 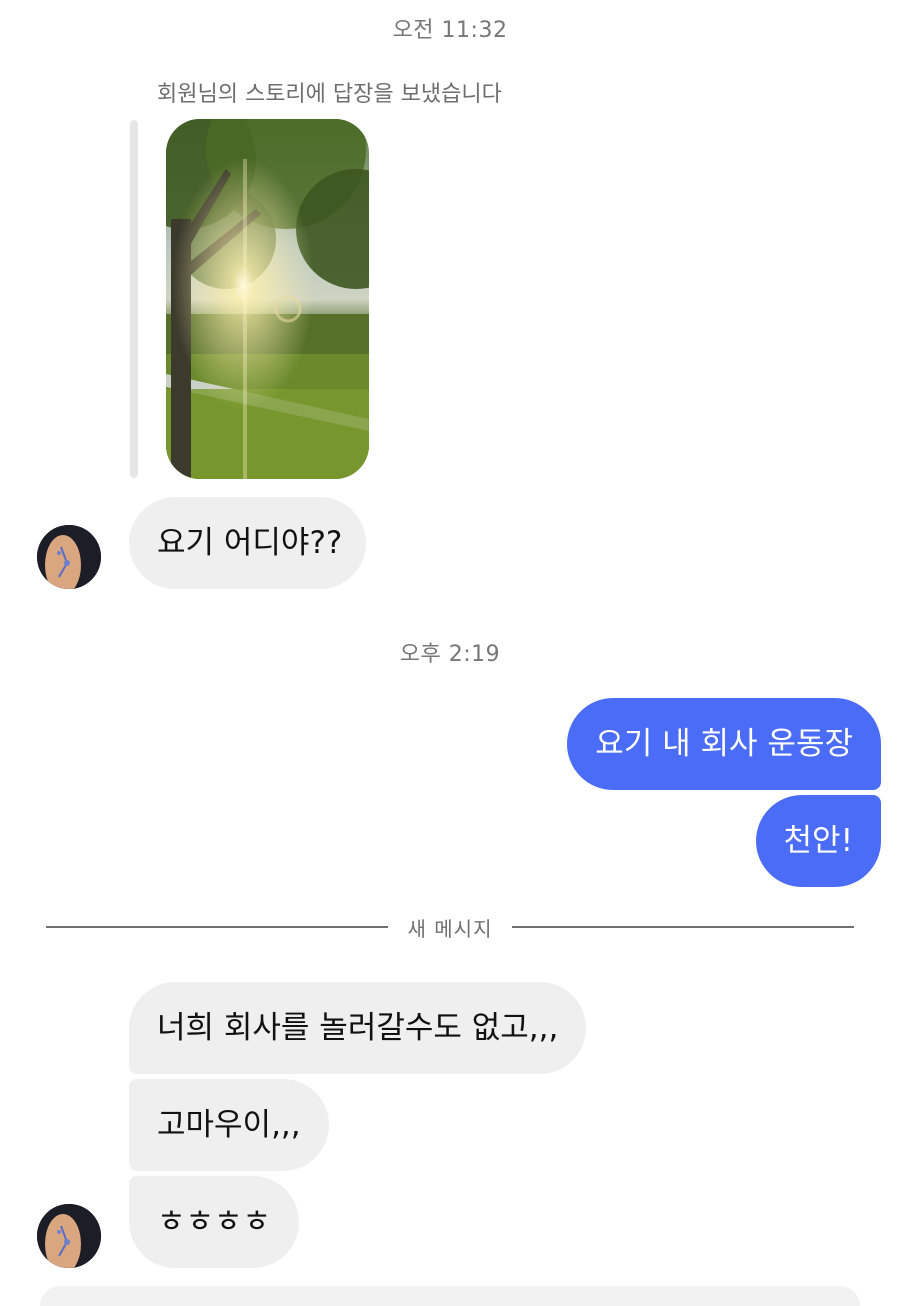 I want to click on incoming-message: ㅎㅎㅎㅎ, so click(x=214, y=1222).